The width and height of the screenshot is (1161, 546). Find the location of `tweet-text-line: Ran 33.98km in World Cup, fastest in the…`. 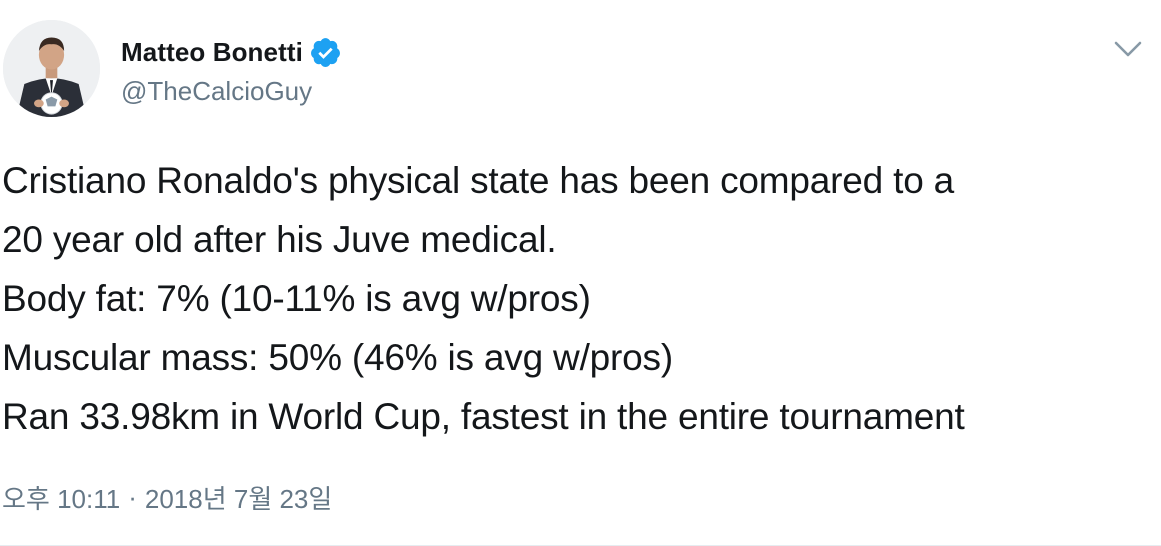

tweet-text-line: Ran 33.98km in World Cup, fastest in the… is located at coordinates (483, 416).